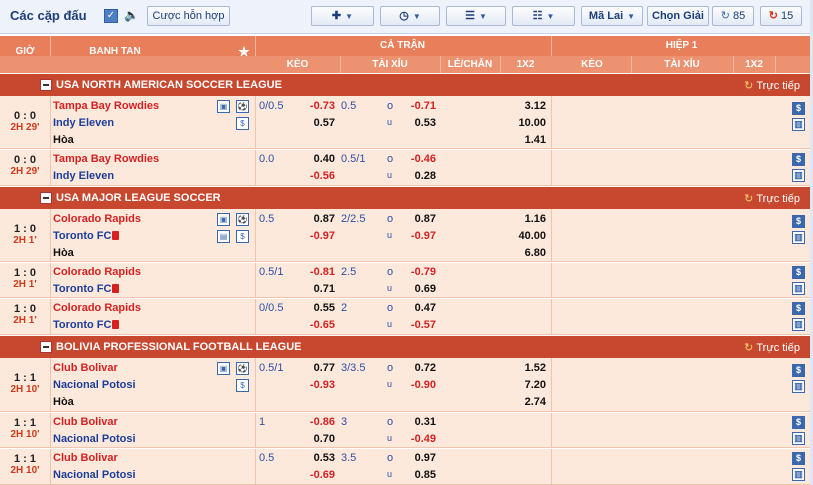  What do you see at coordinates (418, 475) in the screenshot?
I see `under-odds: 0.85` at bounding box center [418, 475].